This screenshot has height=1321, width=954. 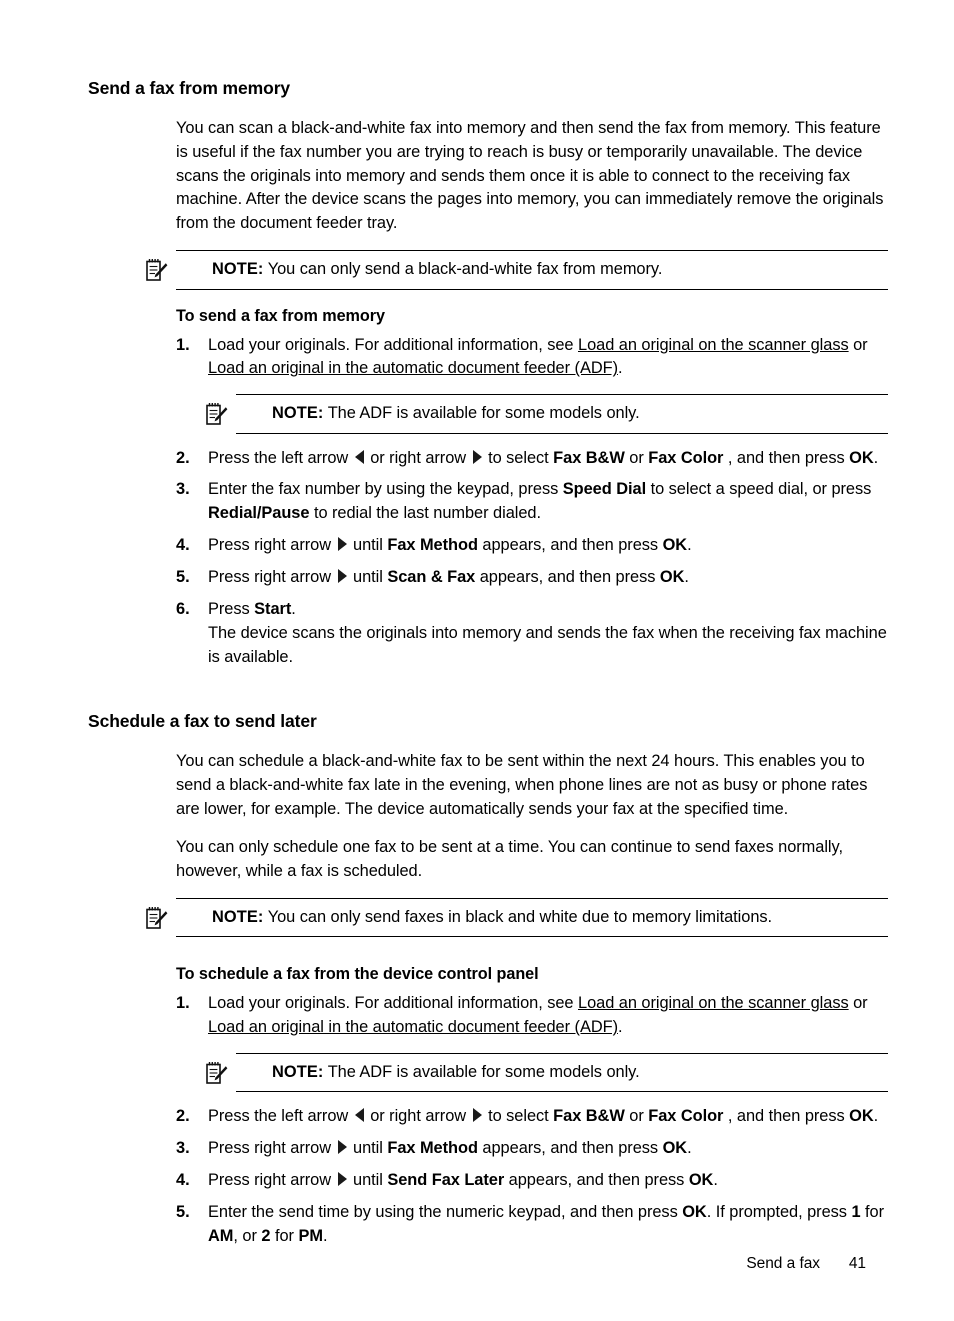 What do you see at coordinates (477, 1264) in the screenshot?
I see `page-footer: Send a fax 41` at bounding box center [477, 1264].